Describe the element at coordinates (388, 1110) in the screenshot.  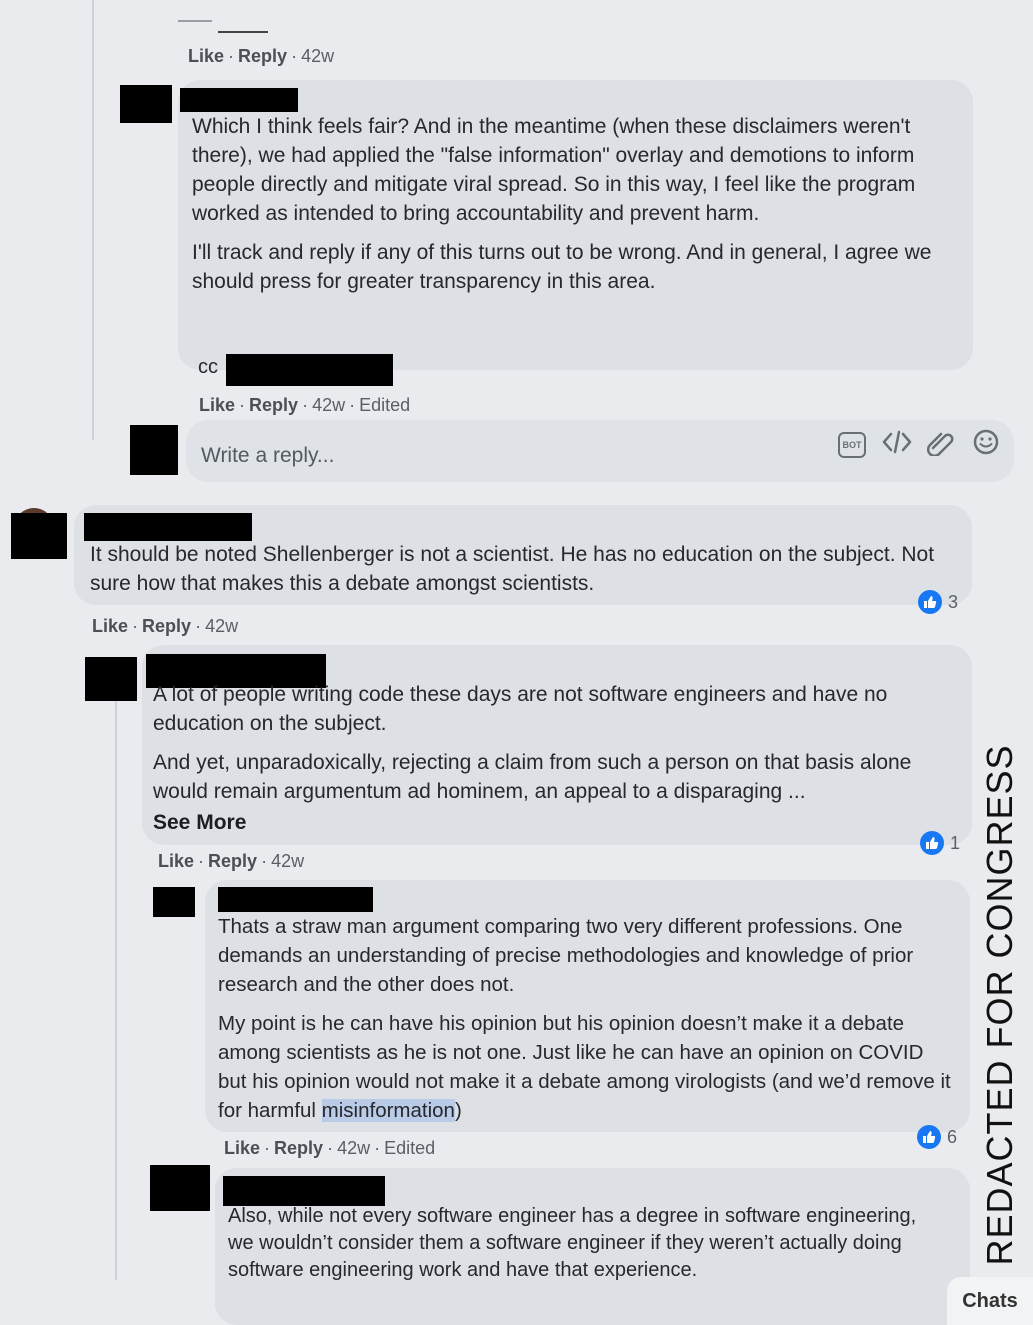
I see `highlighted-word: misinformation` at that location.